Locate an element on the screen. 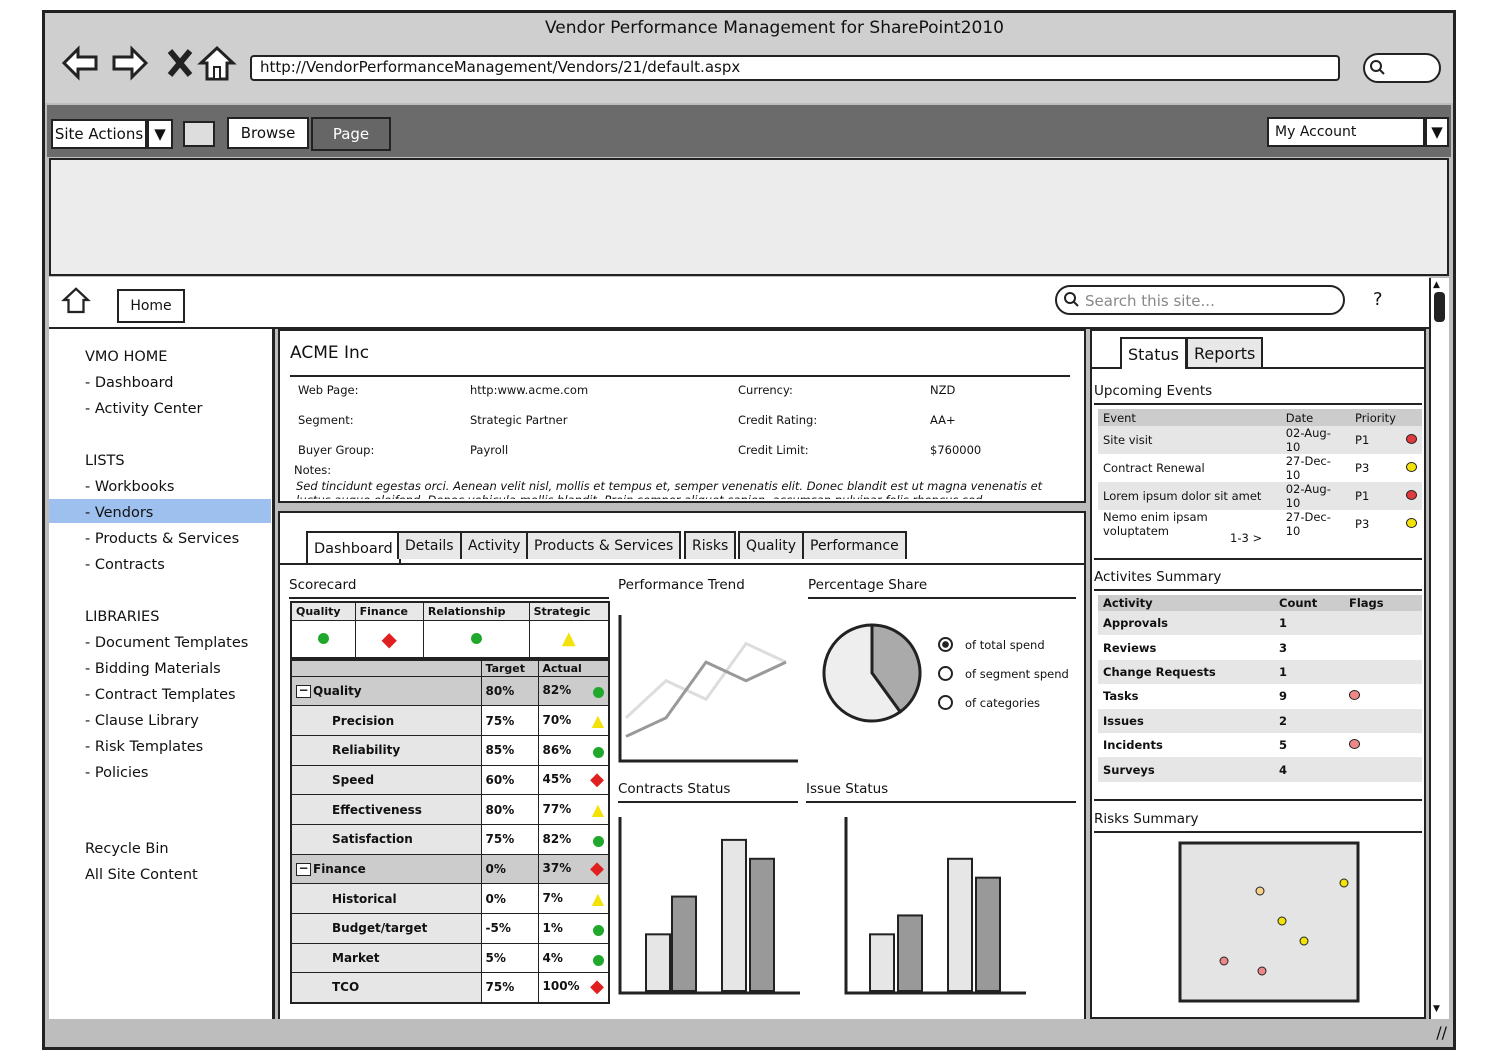  back-icon is located at coordinates (80, 63).